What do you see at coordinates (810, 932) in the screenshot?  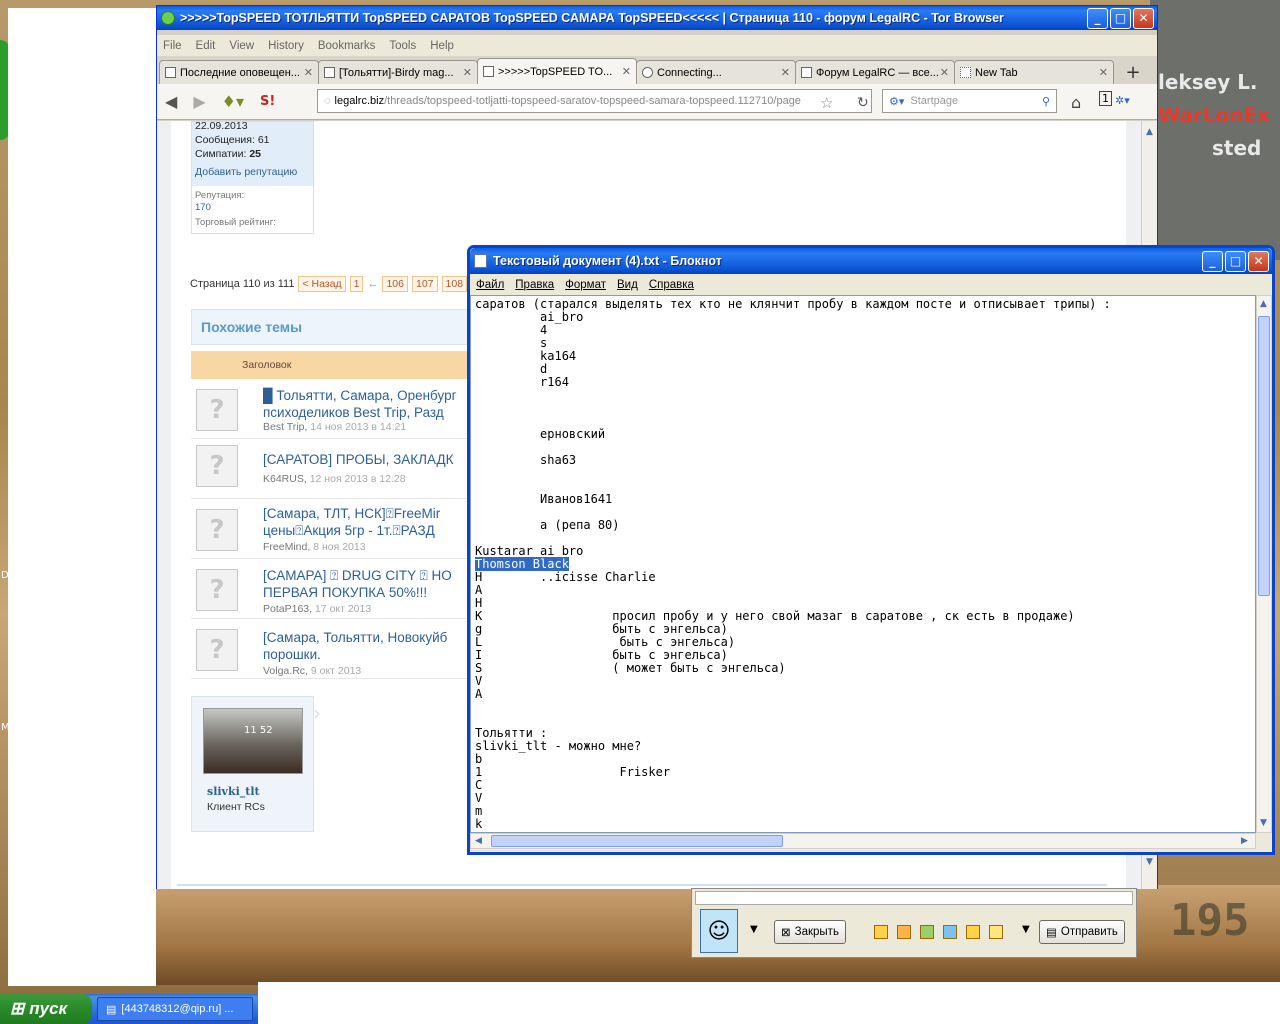 I see `chat-close-button: ⊠ Закрыть` at bounding box center [810, 932].